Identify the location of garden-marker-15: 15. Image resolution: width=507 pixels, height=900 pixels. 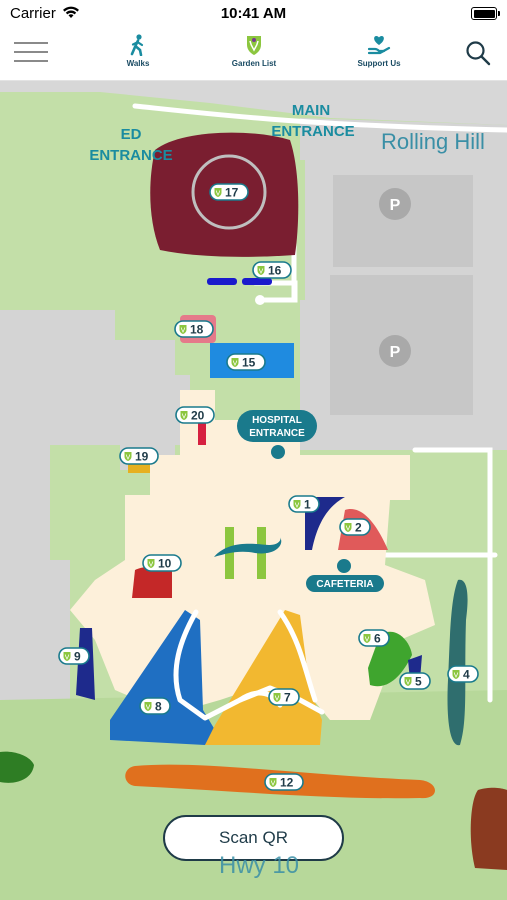
(246, 362).